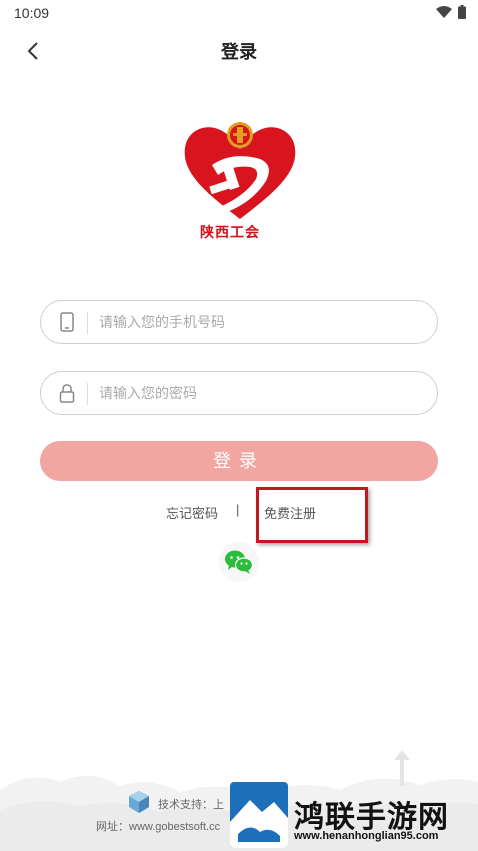  Describe the element at coordinates (366, 836) in the screenshot. I see `watermark-url: www.henanhonglian95.com` at that location.